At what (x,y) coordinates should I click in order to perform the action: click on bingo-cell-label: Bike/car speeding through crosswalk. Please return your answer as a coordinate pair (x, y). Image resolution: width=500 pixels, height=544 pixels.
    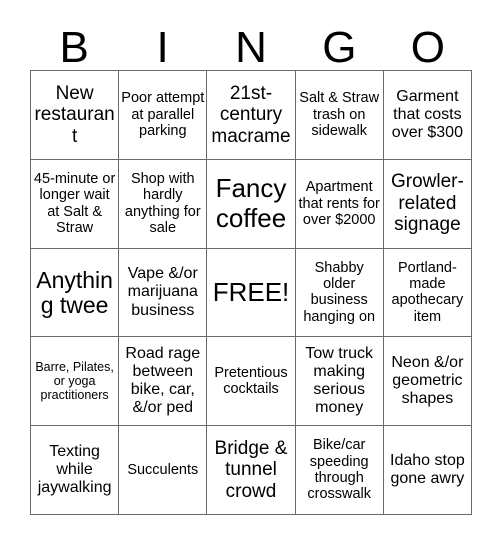
    Looking at the image, I should click on (339, 470).